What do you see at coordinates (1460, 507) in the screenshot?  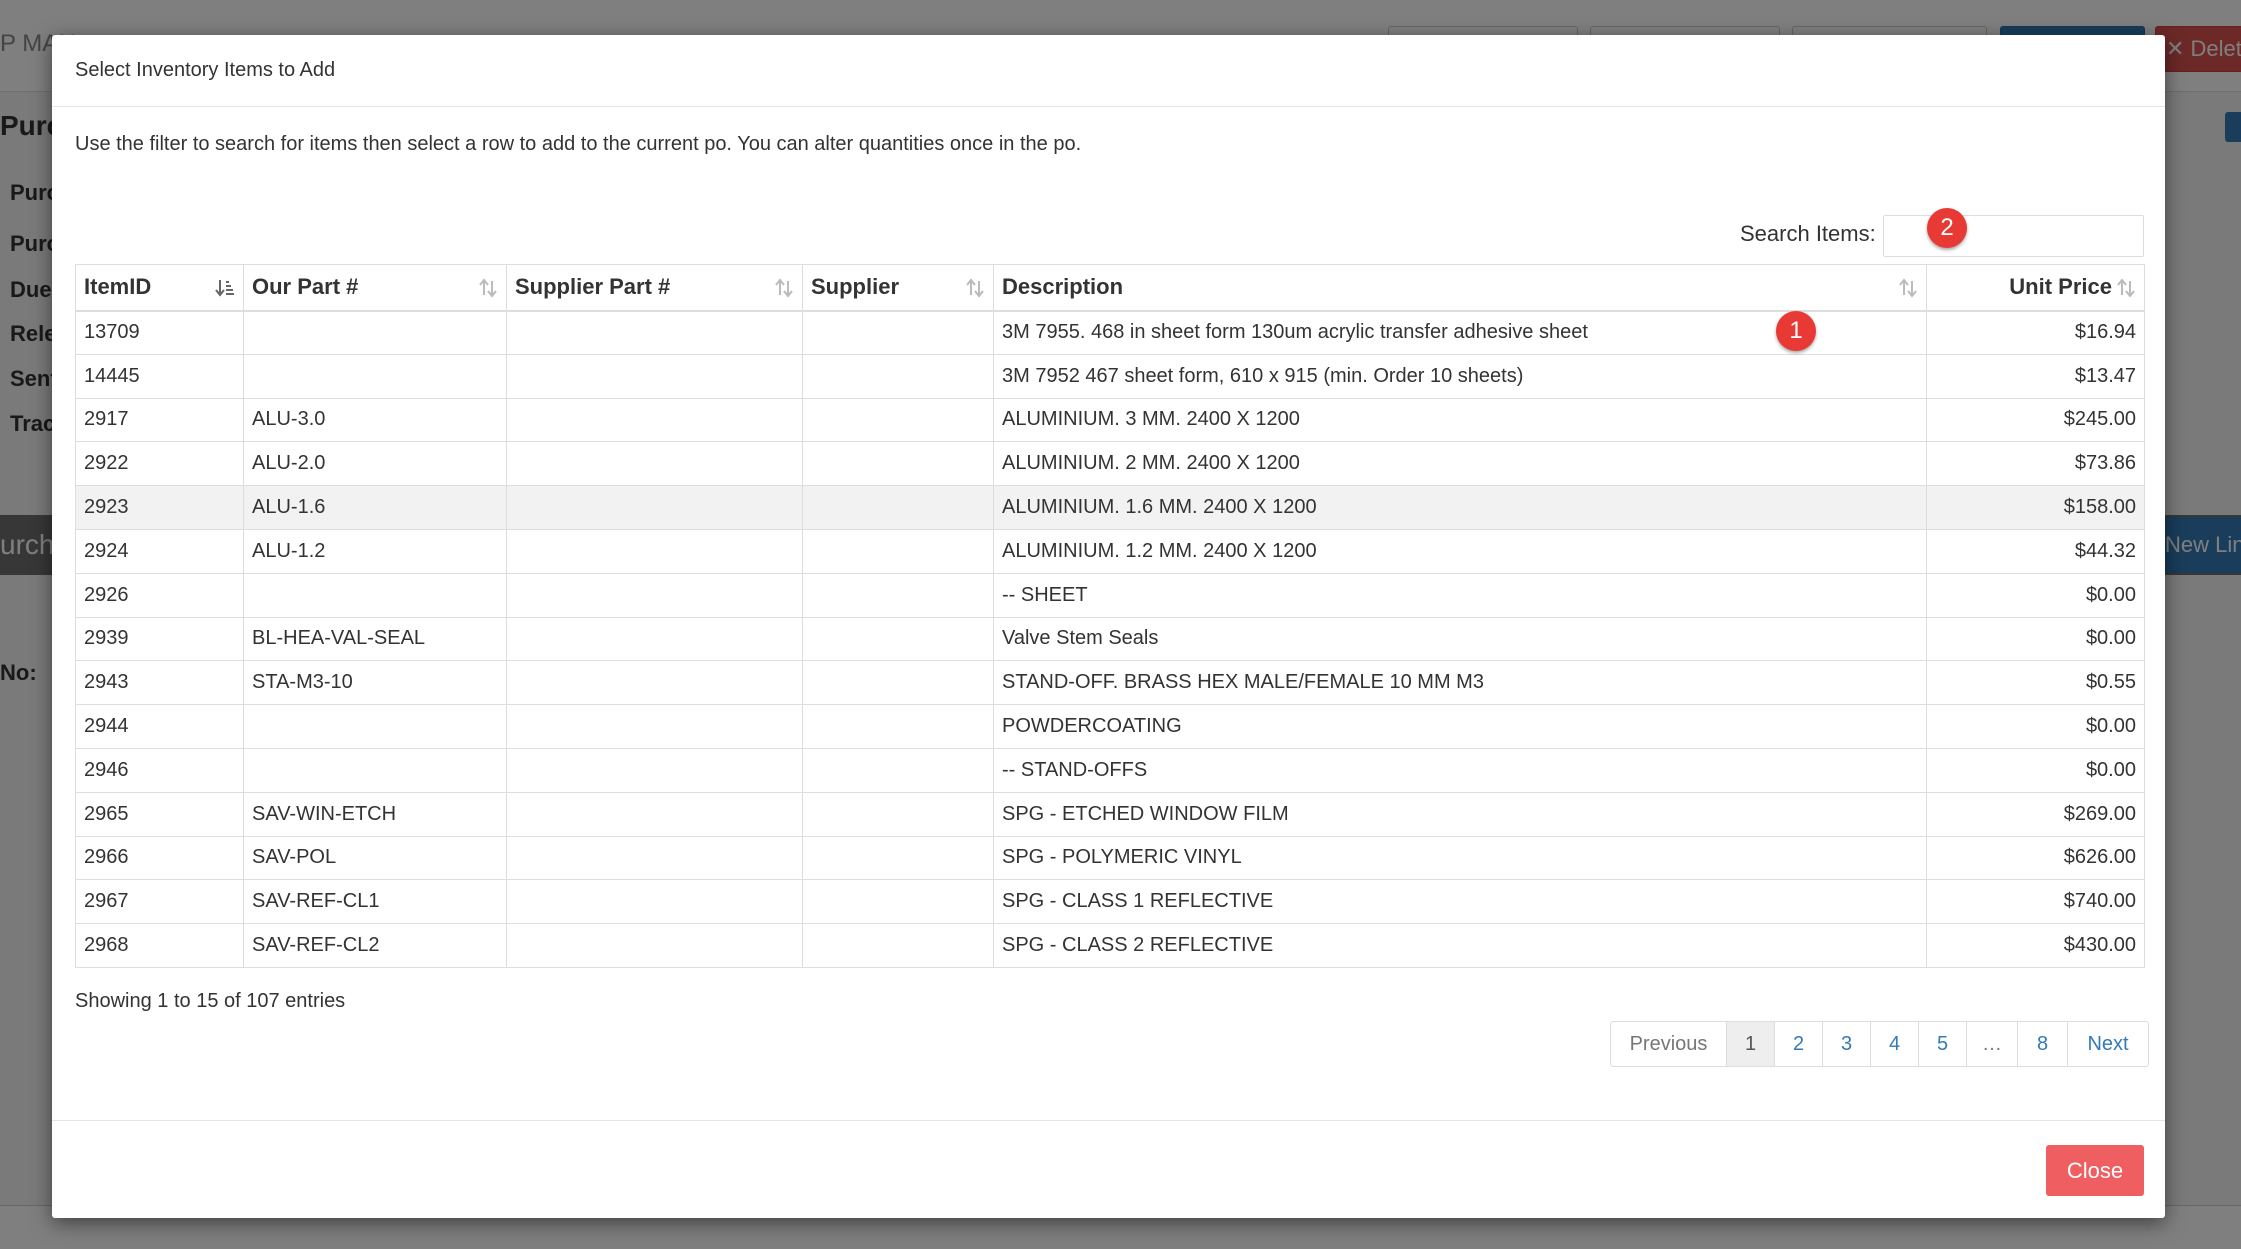 I see `cell-description: ALUMINIUM. 1.6 MM. 2400 X 1200` at bounding box center [1460, 507].